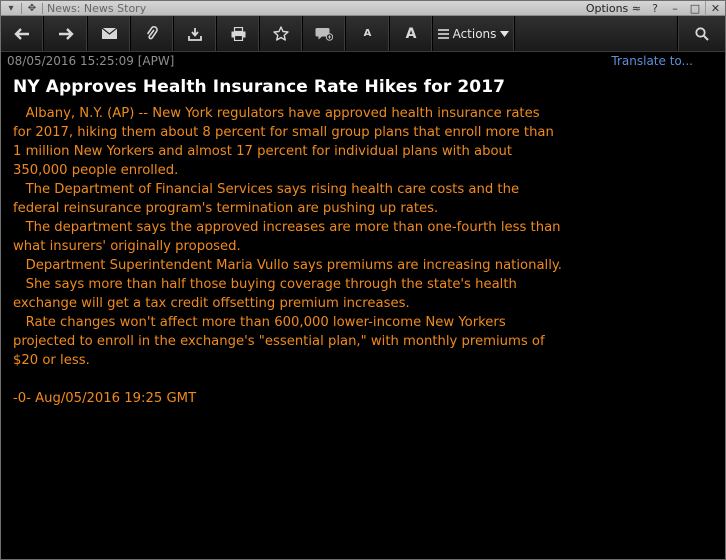  What do you see at coordinates (32, 9) in the screenshot?
I see `move-icon: ✥` at bounding box center [32, 9].